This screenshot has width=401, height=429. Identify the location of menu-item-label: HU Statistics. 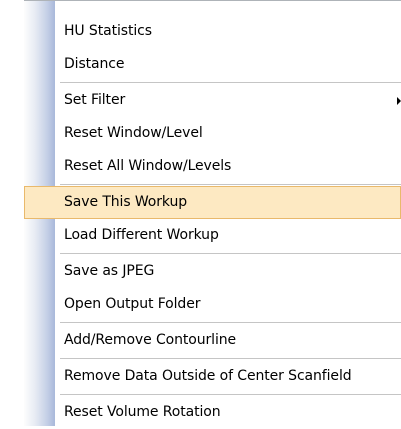
(108, 31).